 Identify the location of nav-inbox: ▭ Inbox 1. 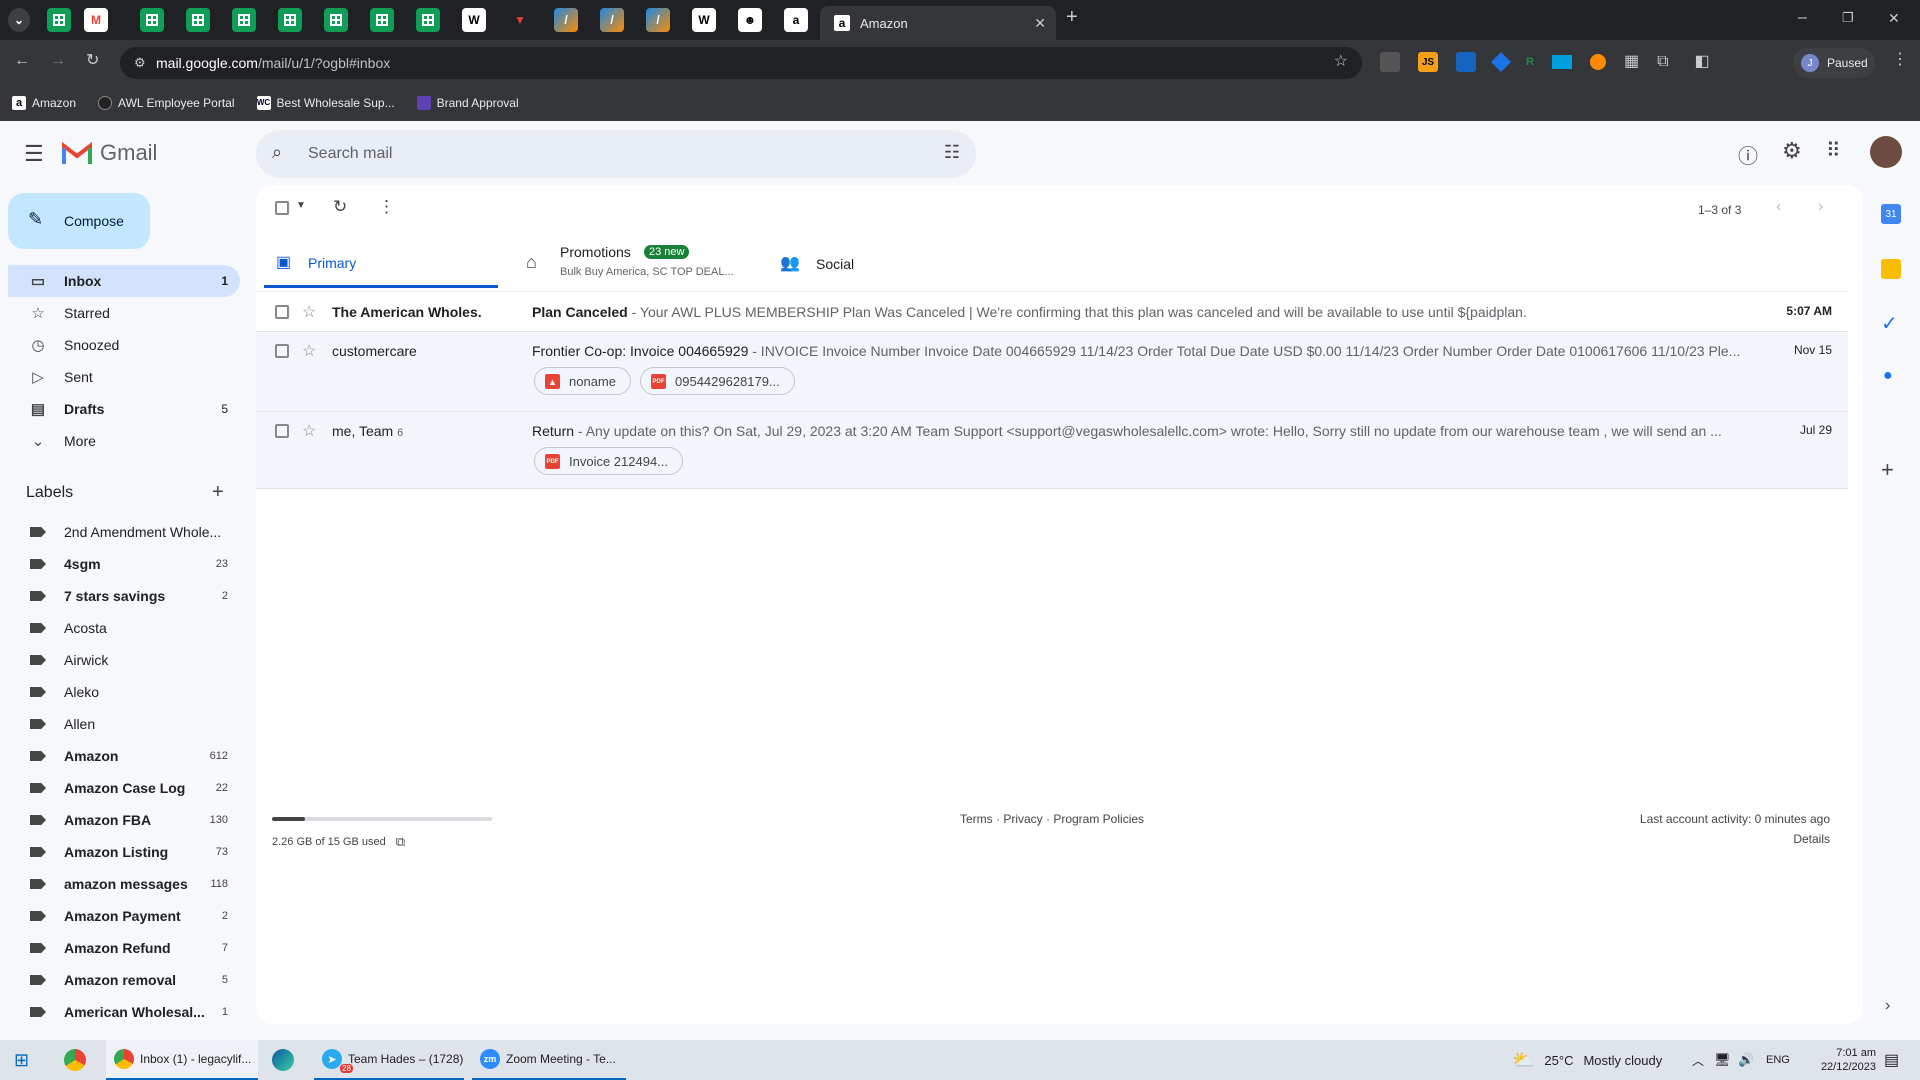
(124, 281).